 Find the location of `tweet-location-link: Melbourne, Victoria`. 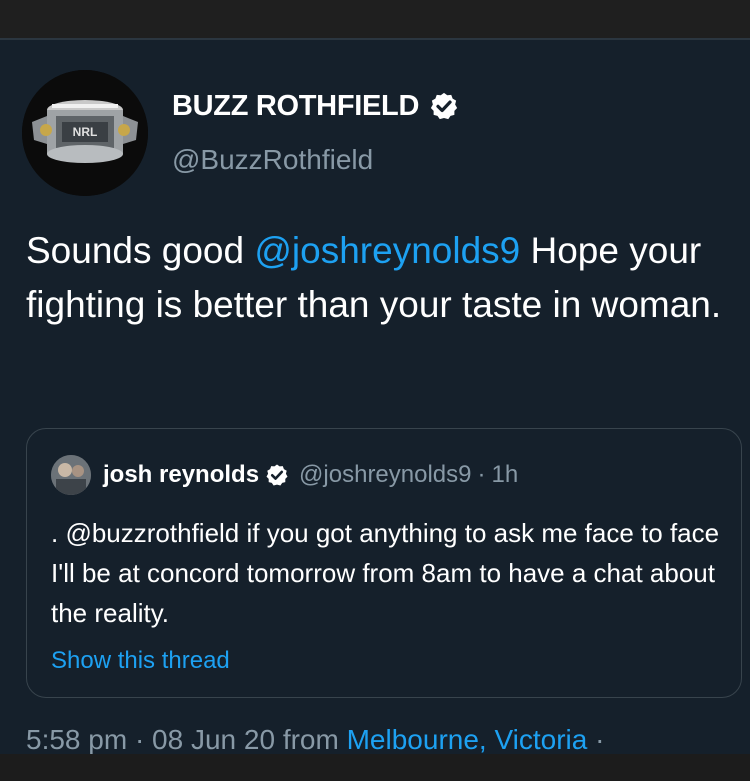

tweet-location-link: Melbourne, Victoria is located at coordinates (467, 739).